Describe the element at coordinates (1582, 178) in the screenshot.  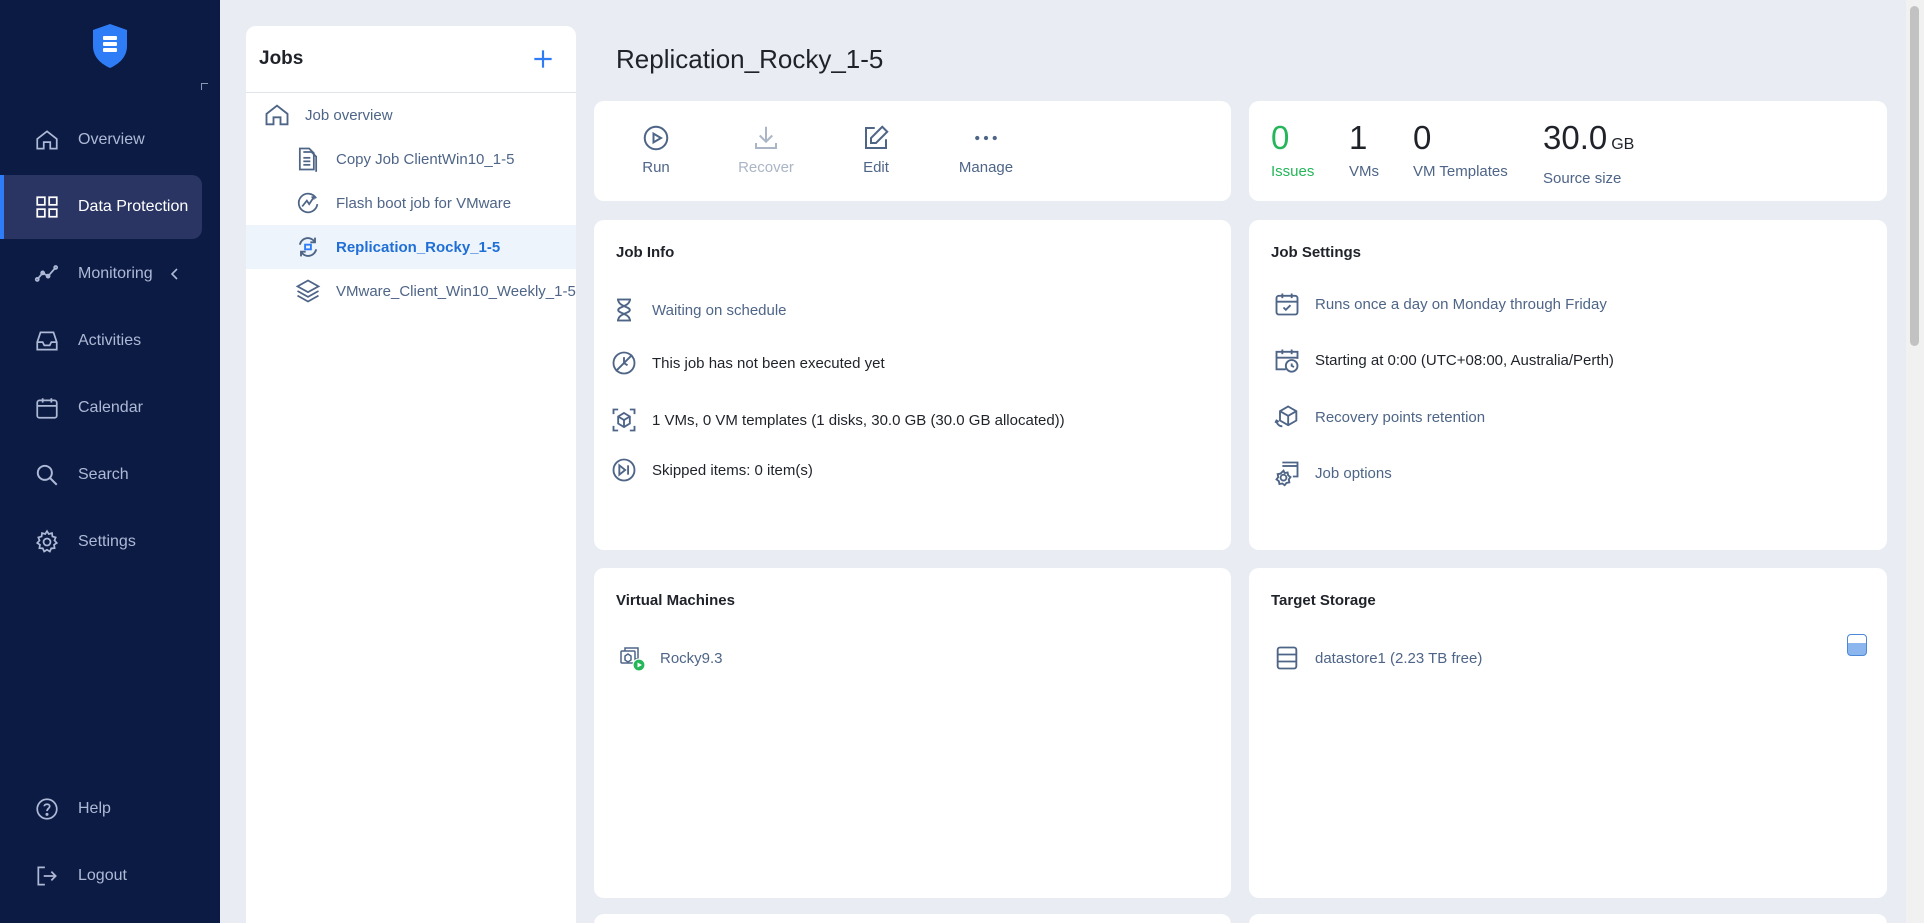
I see `stat-source-size-label: Source size` at that location.